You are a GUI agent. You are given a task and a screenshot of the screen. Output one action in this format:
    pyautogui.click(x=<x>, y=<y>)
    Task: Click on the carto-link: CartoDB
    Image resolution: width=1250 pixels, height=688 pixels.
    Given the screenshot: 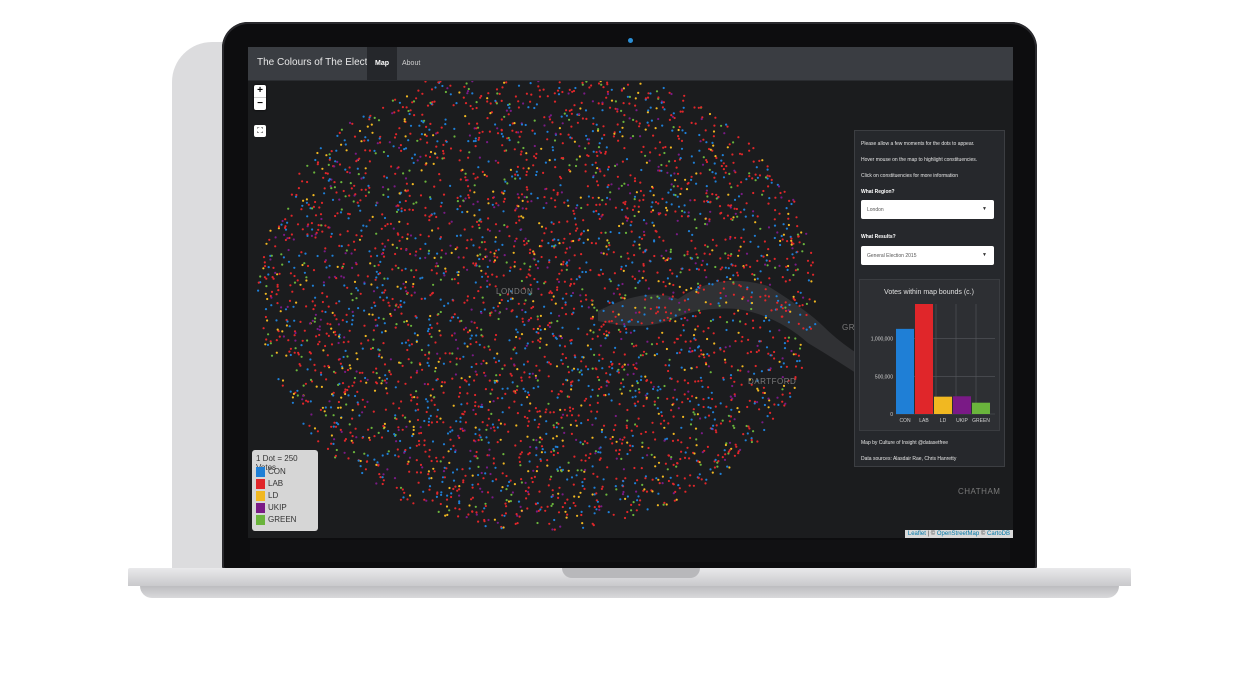 What is the action you would take?
    pyautogui.click(x=998, y=534)
    